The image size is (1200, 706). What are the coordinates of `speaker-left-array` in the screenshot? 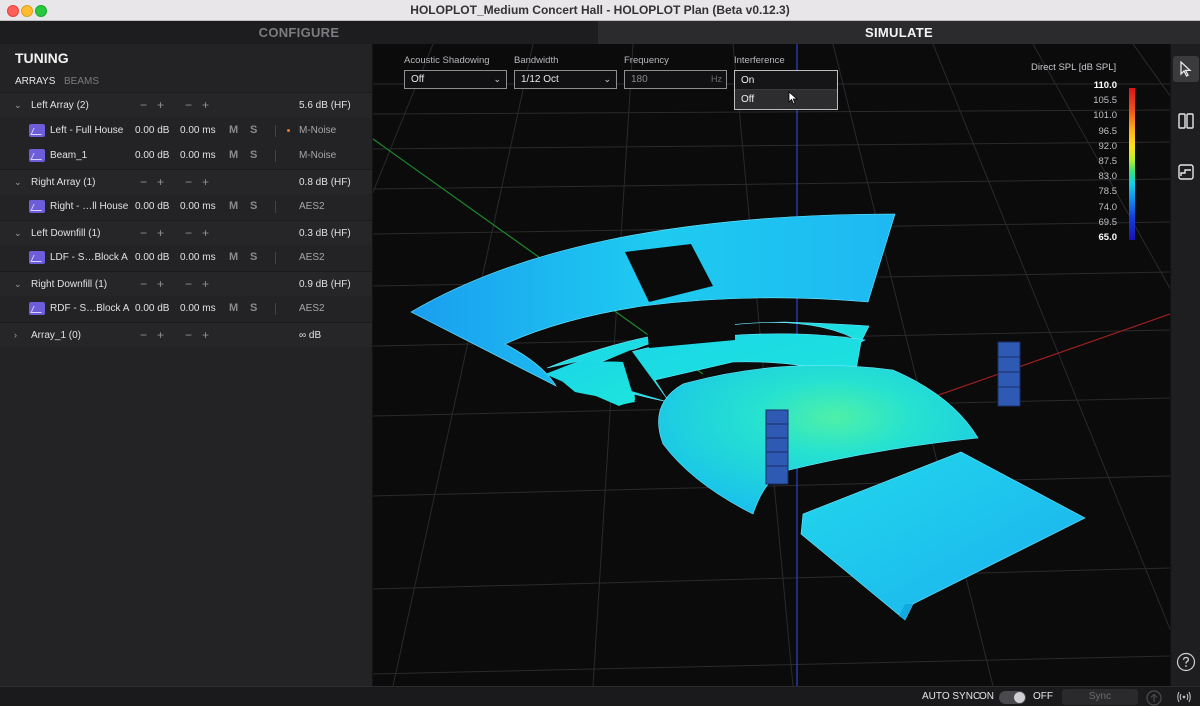 It's located at (777, 447).